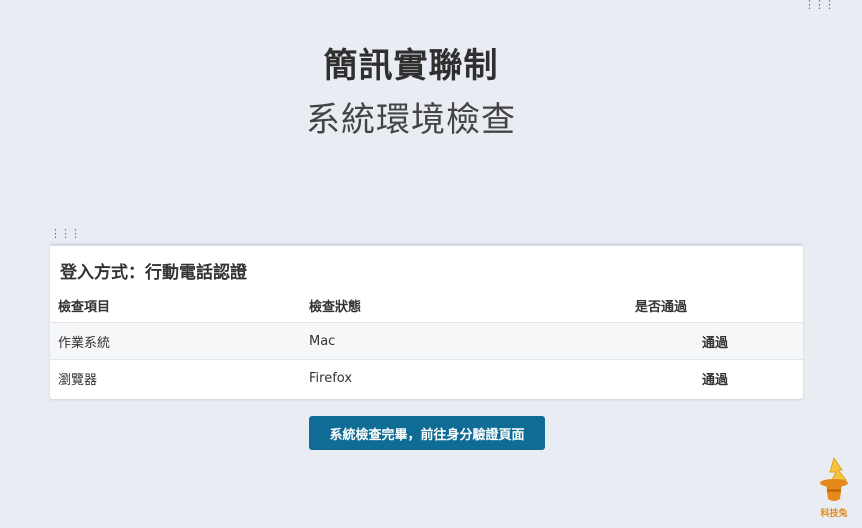  Describe the element at coordinates (464, 341) in the screenshot. I see `row-status: Mac` at that location.